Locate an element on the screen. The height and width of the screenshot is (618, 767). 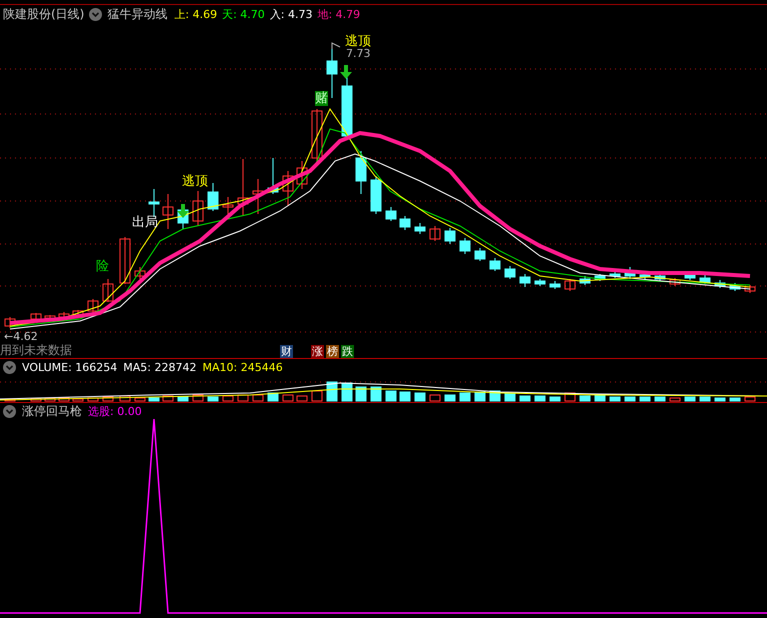
signal-label: 出局 is located at coordinates (145, 222).